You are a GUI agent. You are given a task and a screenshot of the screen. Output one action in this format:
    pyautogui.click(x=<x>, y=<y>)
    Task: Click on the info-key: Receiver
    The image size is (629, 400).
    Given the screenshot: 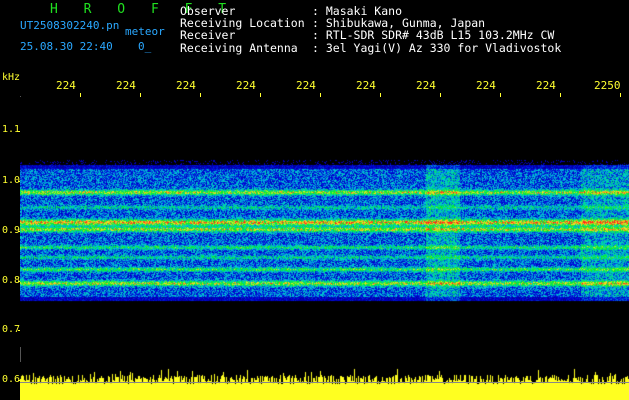 What is the action you would take?
    pyautogui.click(x=208, y=35)
    